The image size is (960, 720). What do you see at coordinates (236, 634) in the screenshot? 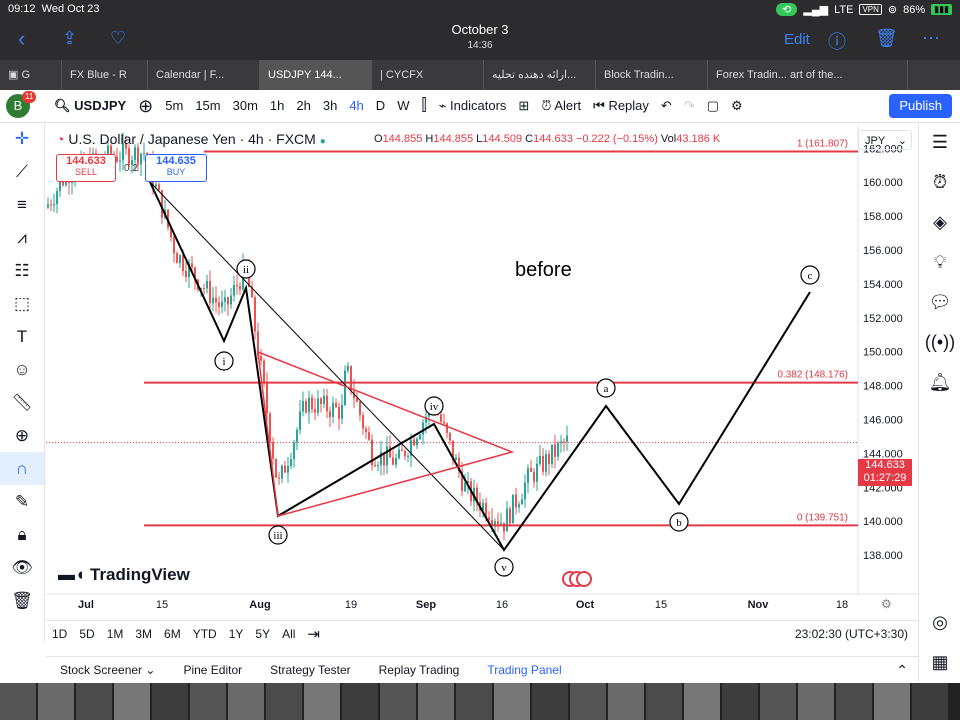
I see `range-1y: 1Y` at bounding box center [236, 634].